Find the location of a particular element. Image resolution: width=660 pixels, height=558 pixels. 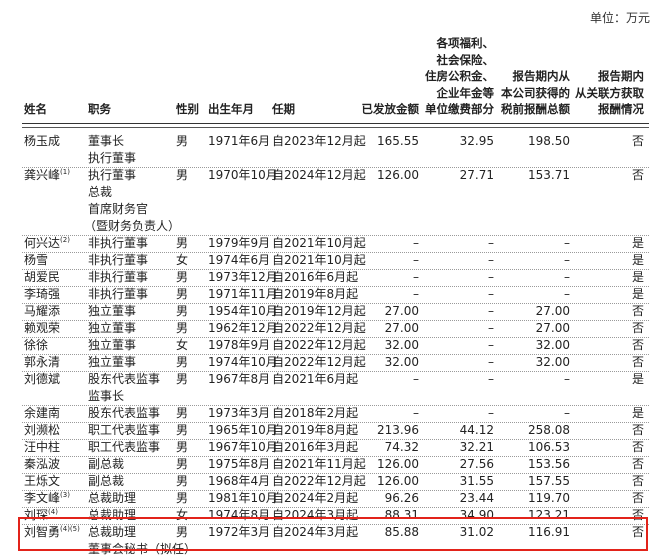

cell-name-note: (4) is located at coordinates (53, 512).